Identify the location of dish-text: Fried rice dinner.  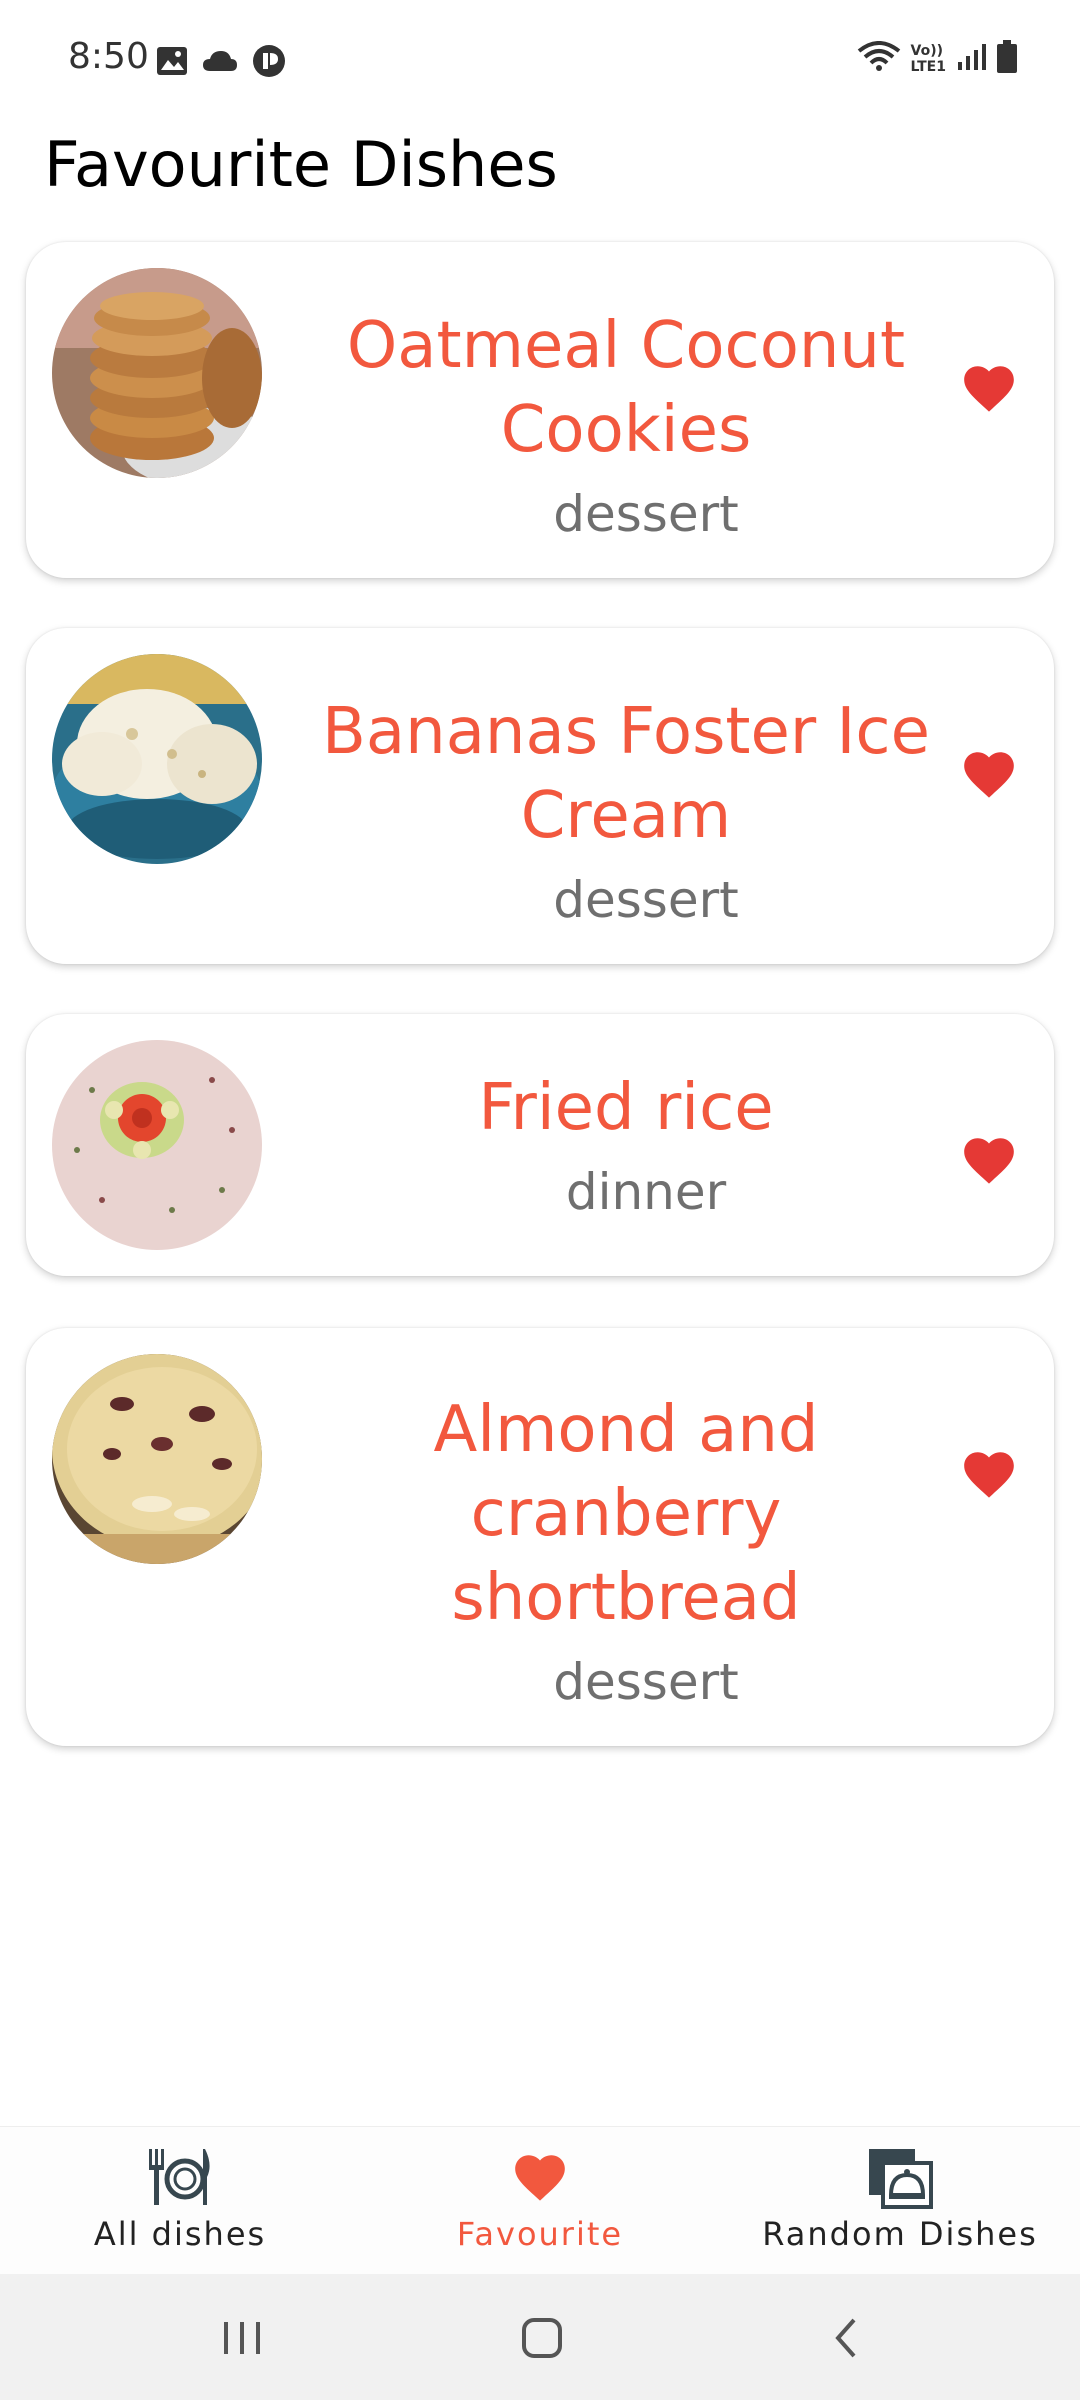
(626, 1150).